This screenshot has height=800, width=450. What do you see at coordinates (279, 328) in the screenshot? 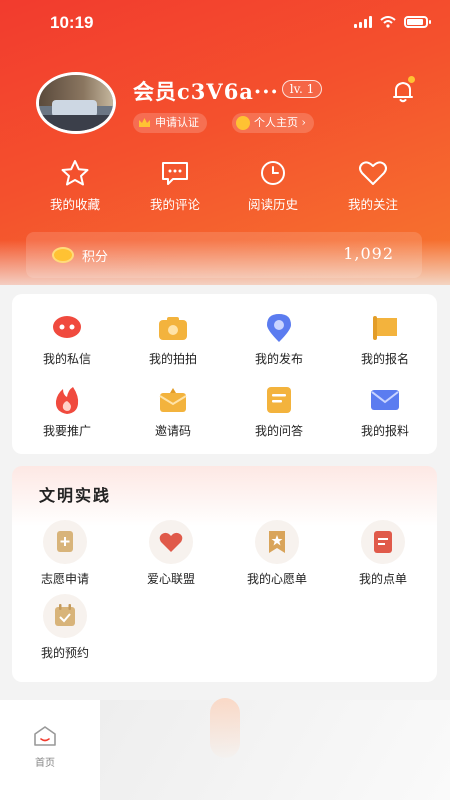
I see `location-pin-icon` at bounding box center [279, 328].